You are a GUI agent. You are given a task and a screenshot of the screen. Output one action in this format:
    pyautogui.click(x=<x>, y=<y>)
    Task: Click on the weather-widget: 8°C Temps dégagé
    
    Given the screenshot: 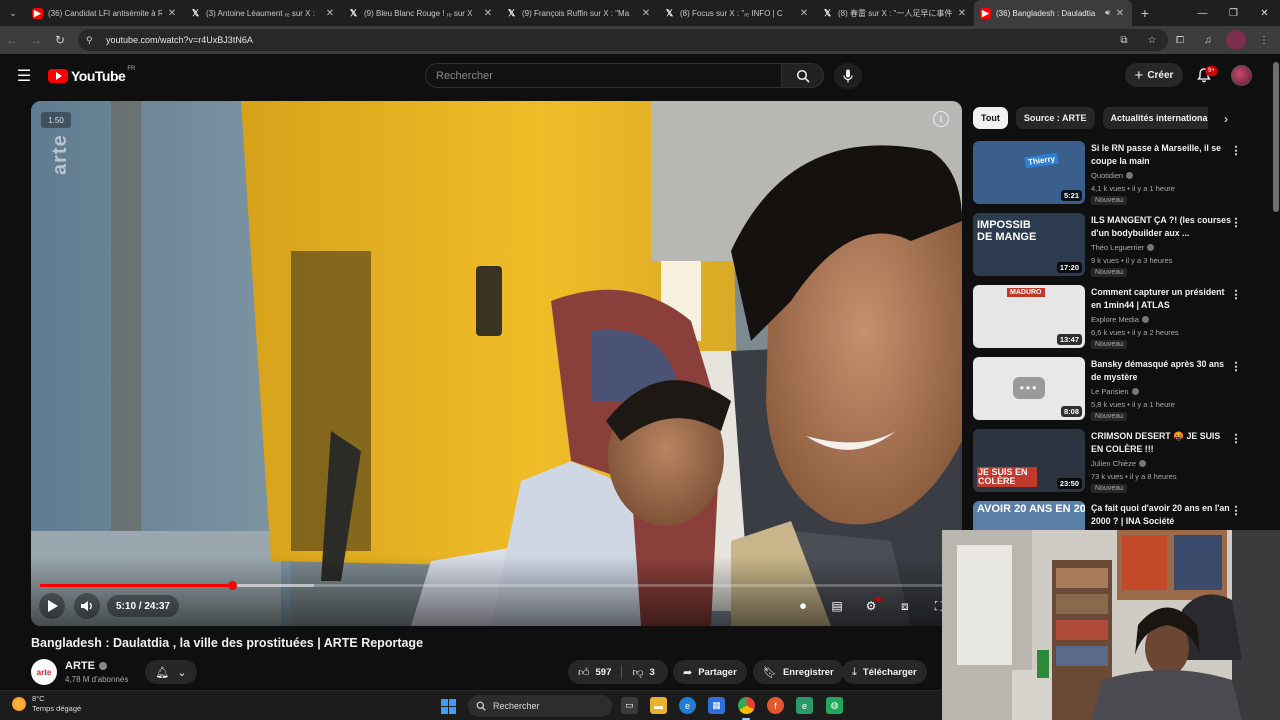 What is the action you would take?
    pyautogui.click(x=46, y=704)
    